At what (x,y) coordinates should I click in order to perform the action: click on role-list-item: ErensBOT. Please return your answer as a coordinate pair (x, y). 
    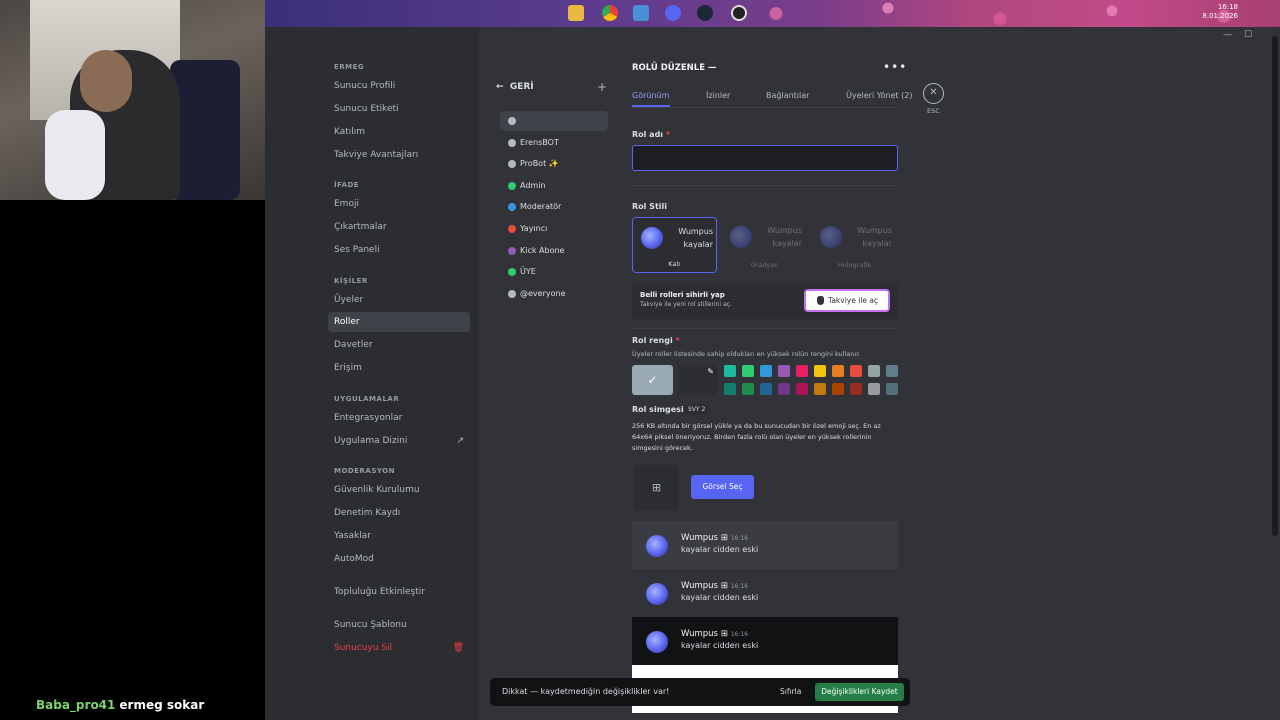
    Looking at the image, I should click on (554, 143).